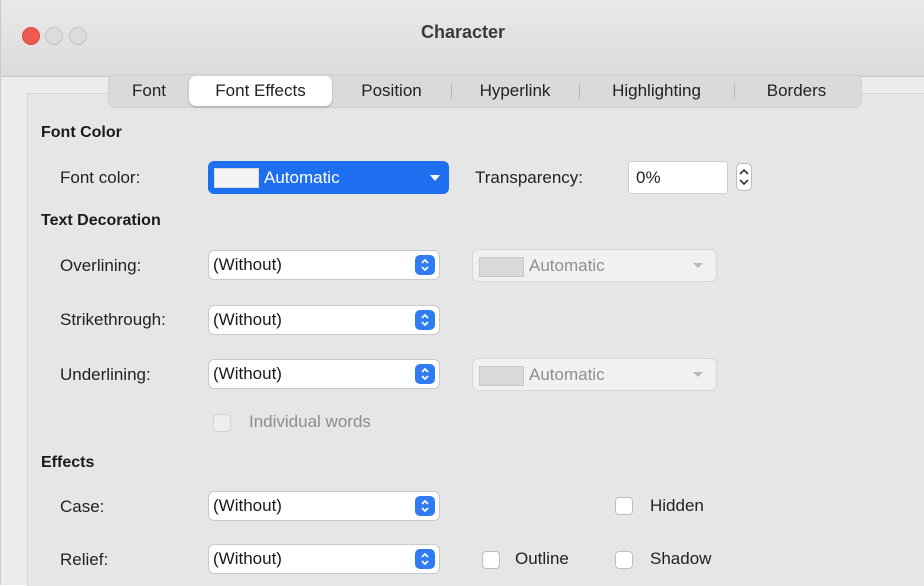 Image resolution: width=924 pixels, height=586 pixels. Describe the element at coordinates (391, 91) in the screenshot. I see `tab-position: Position` at that location.